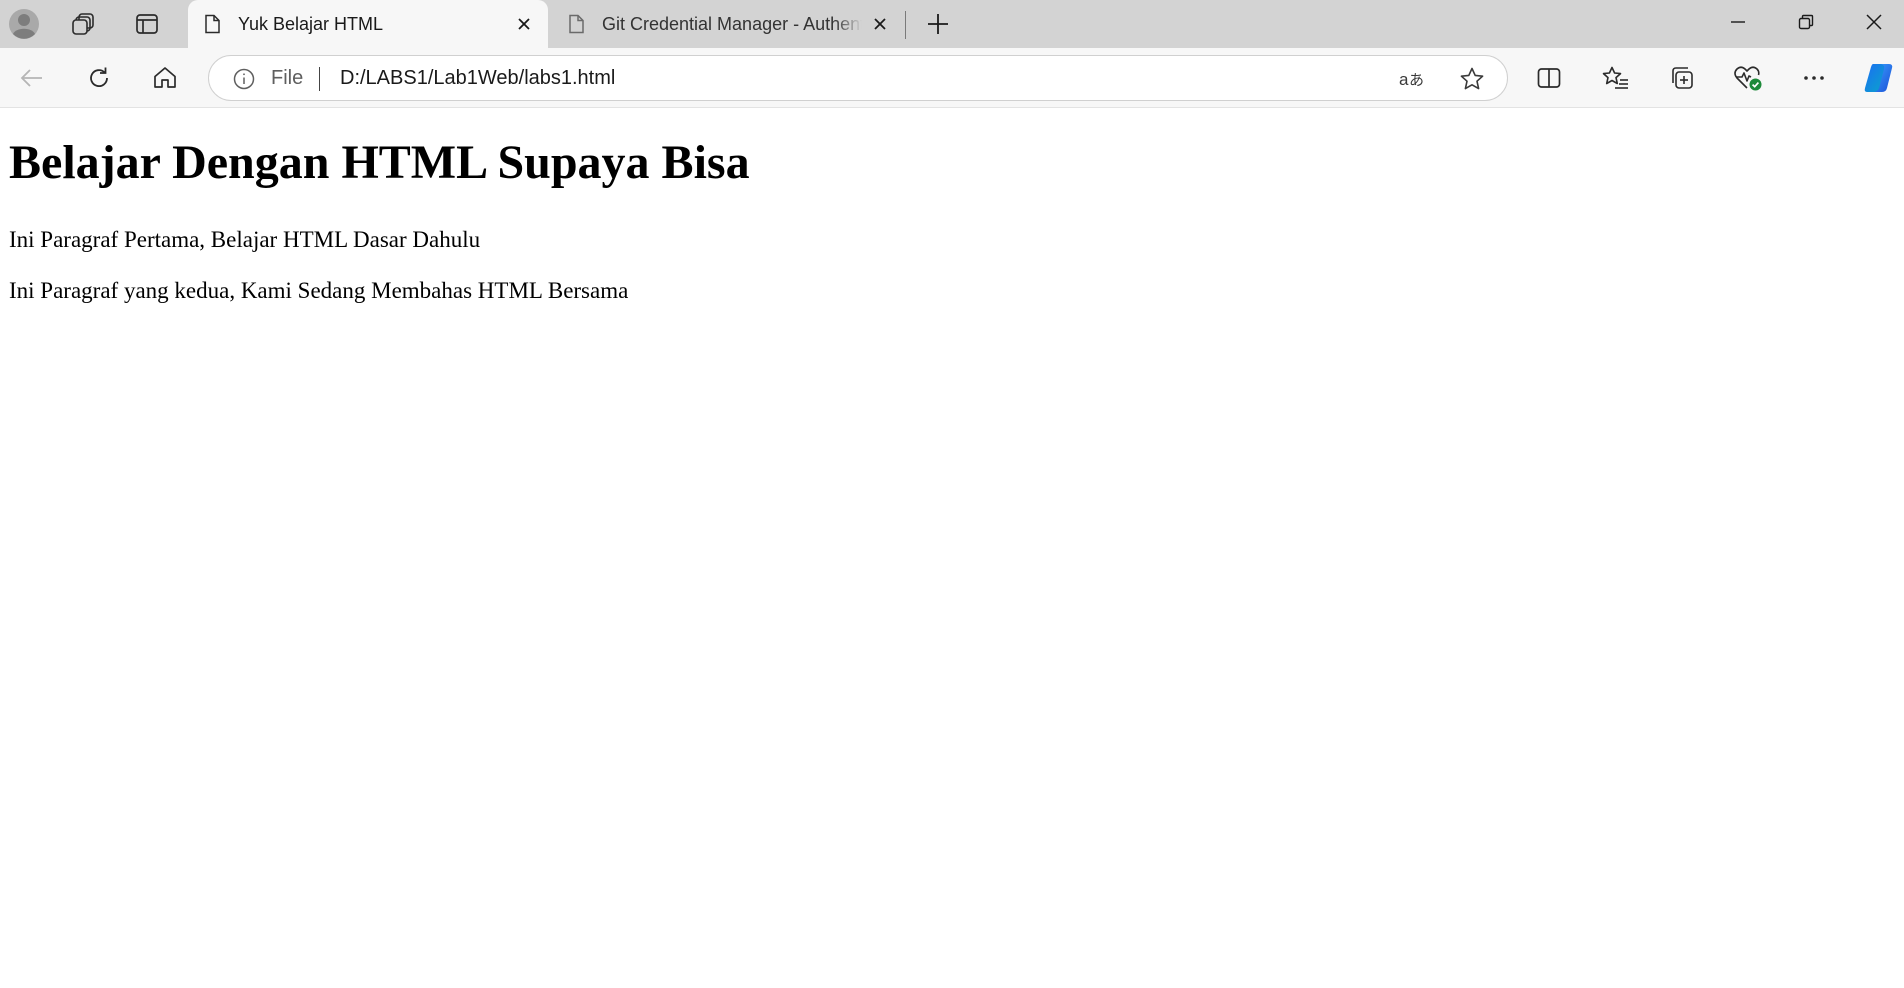 The height and width of the screenshot is (988, 1904). I want to click on refresh-button, so click(99, 78).